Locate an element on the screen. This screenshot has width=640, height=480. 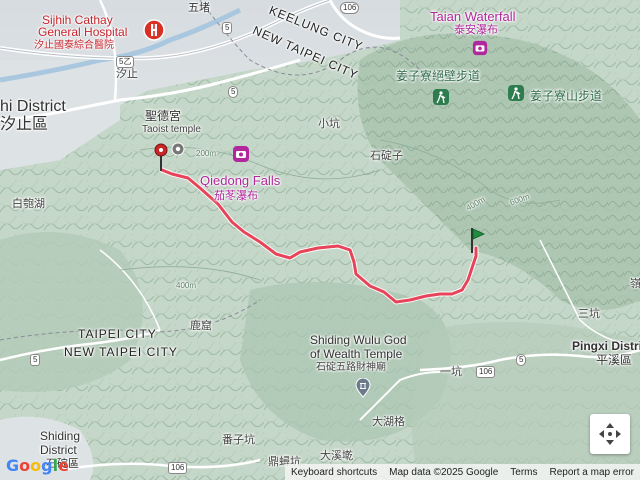
route-shield: 5乙 is located at coordinates (125, 62).